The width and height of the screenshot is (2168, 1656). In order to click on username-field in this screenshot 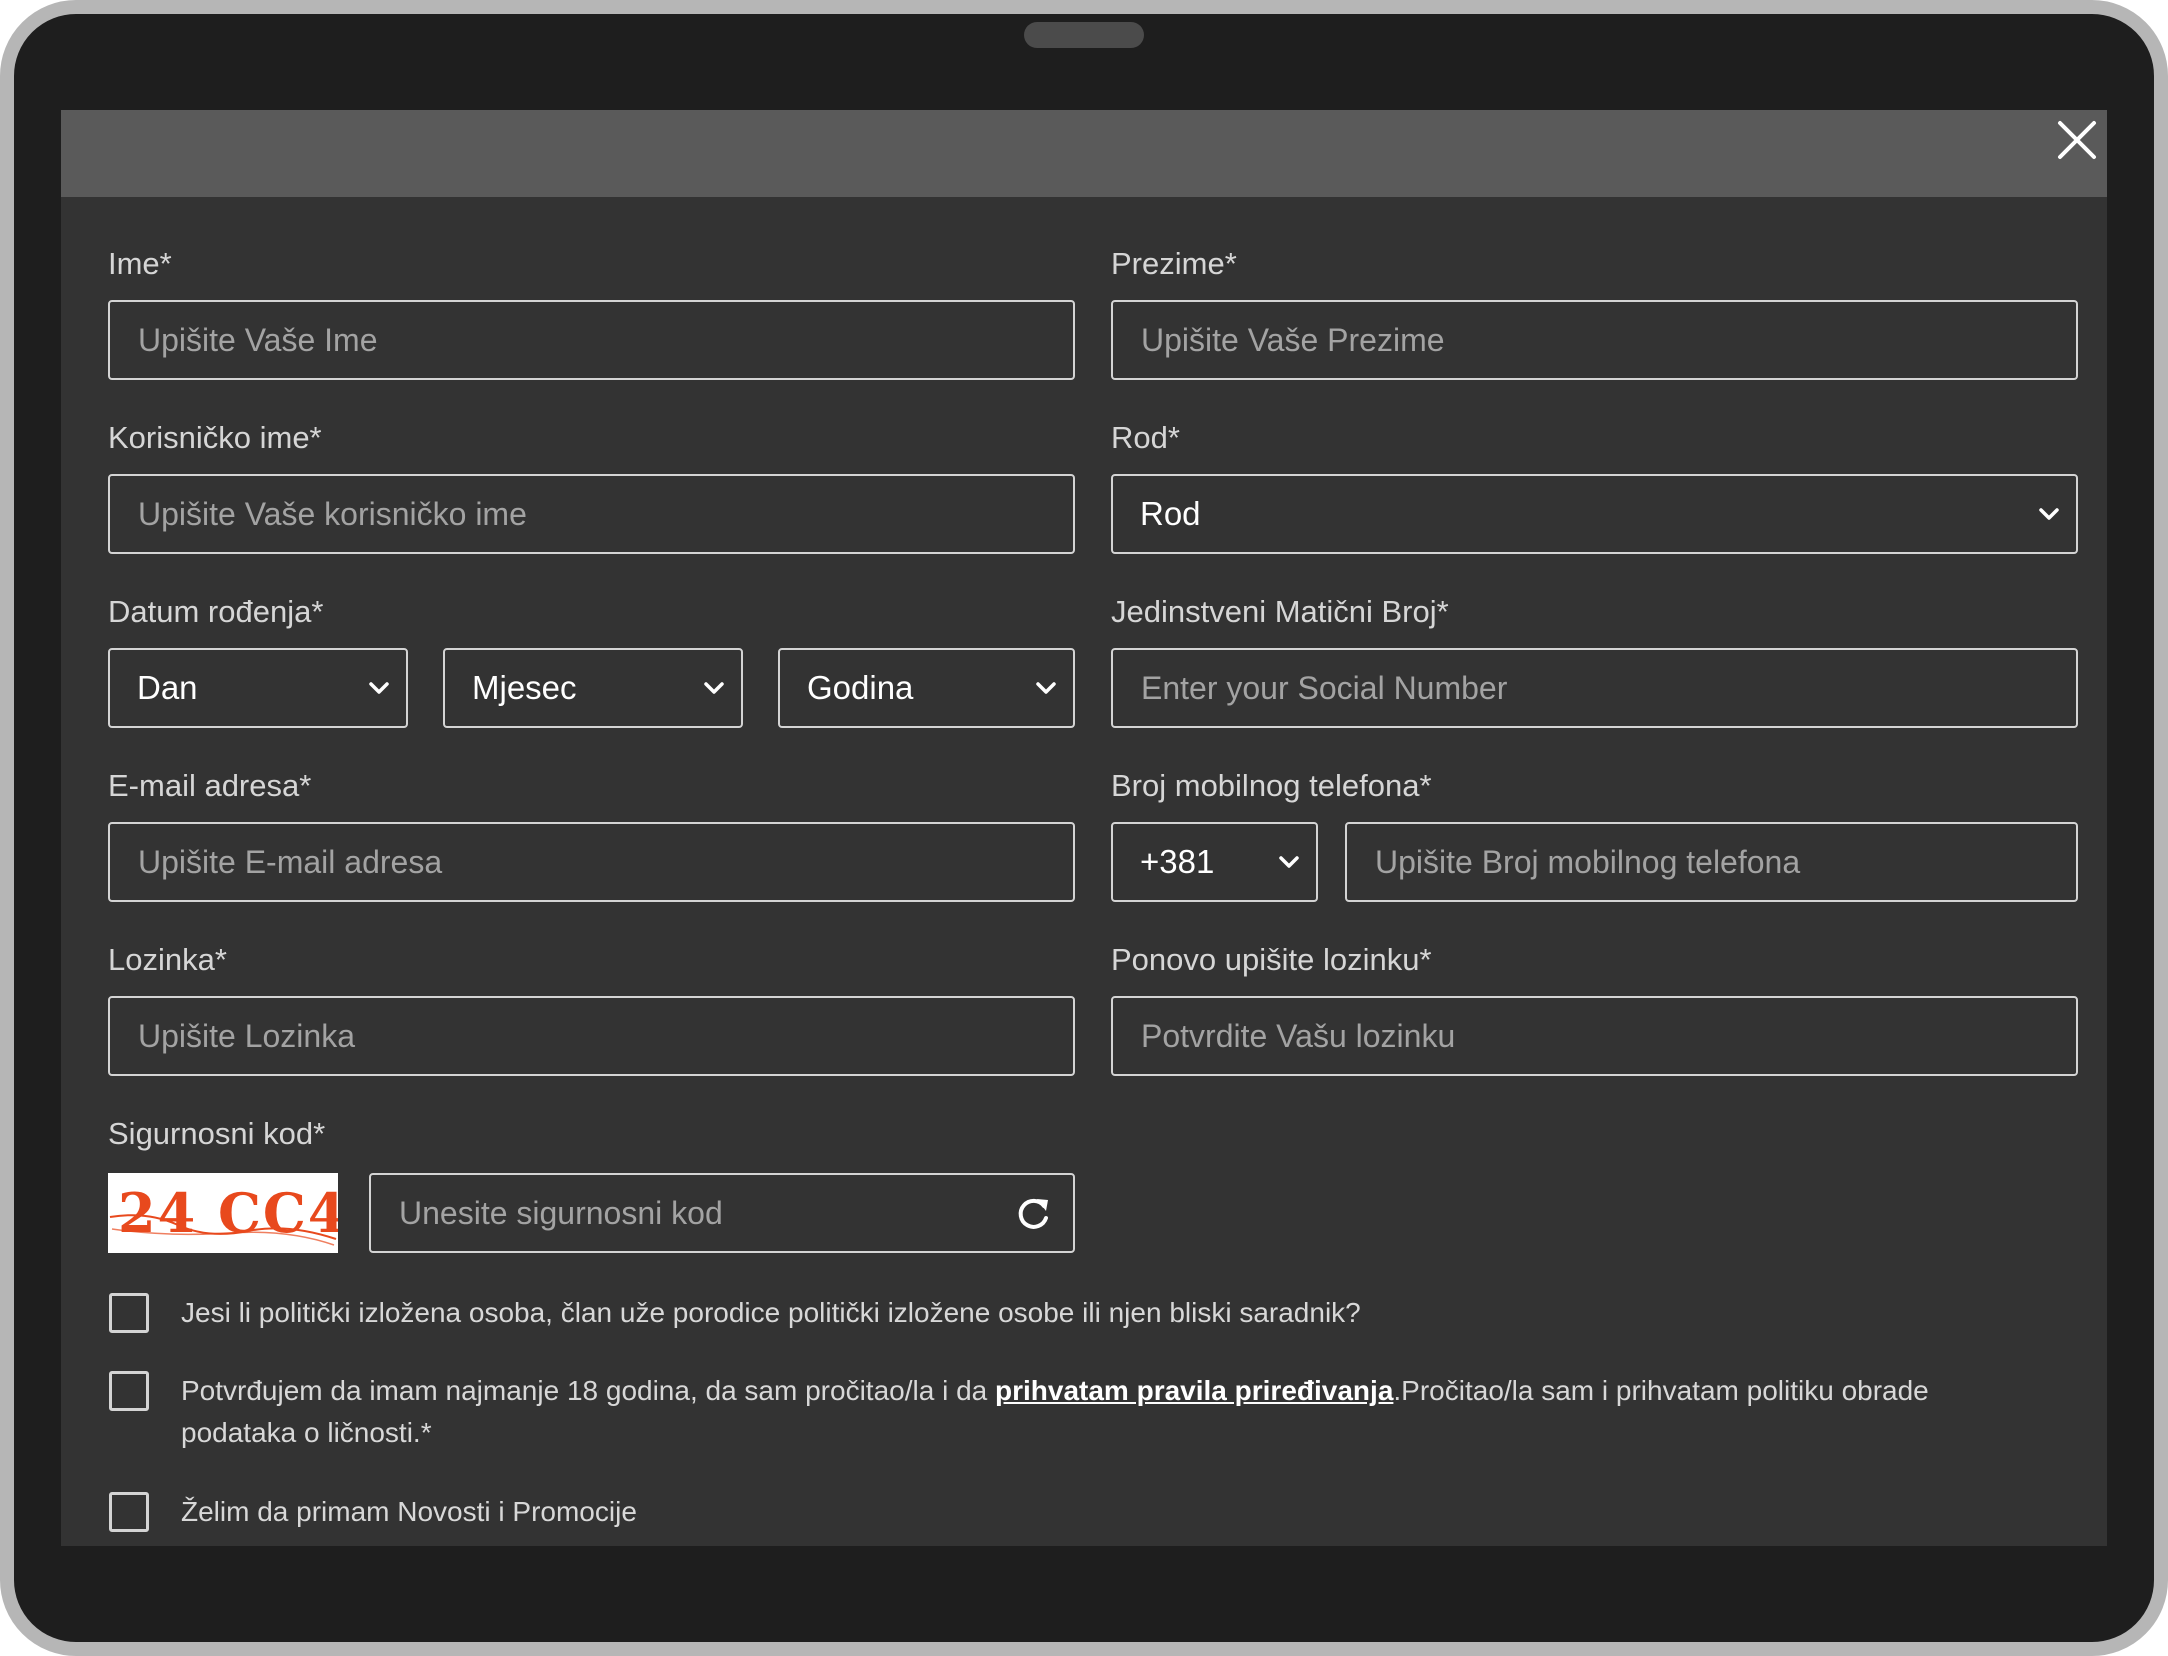, I will do `click(591, 514)`.